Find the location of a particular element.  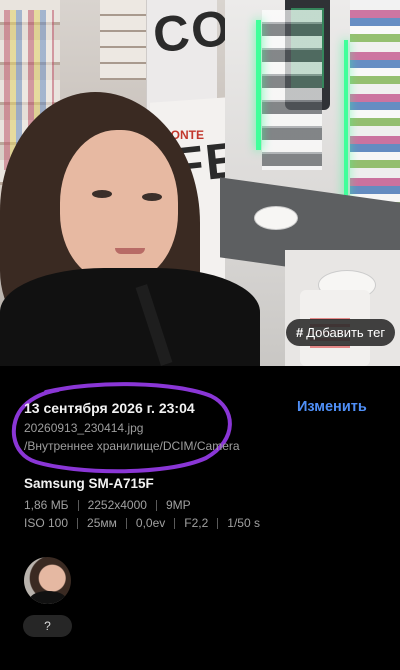

device-model: Samsung SM-A715F is located at coordinates (89, 483).